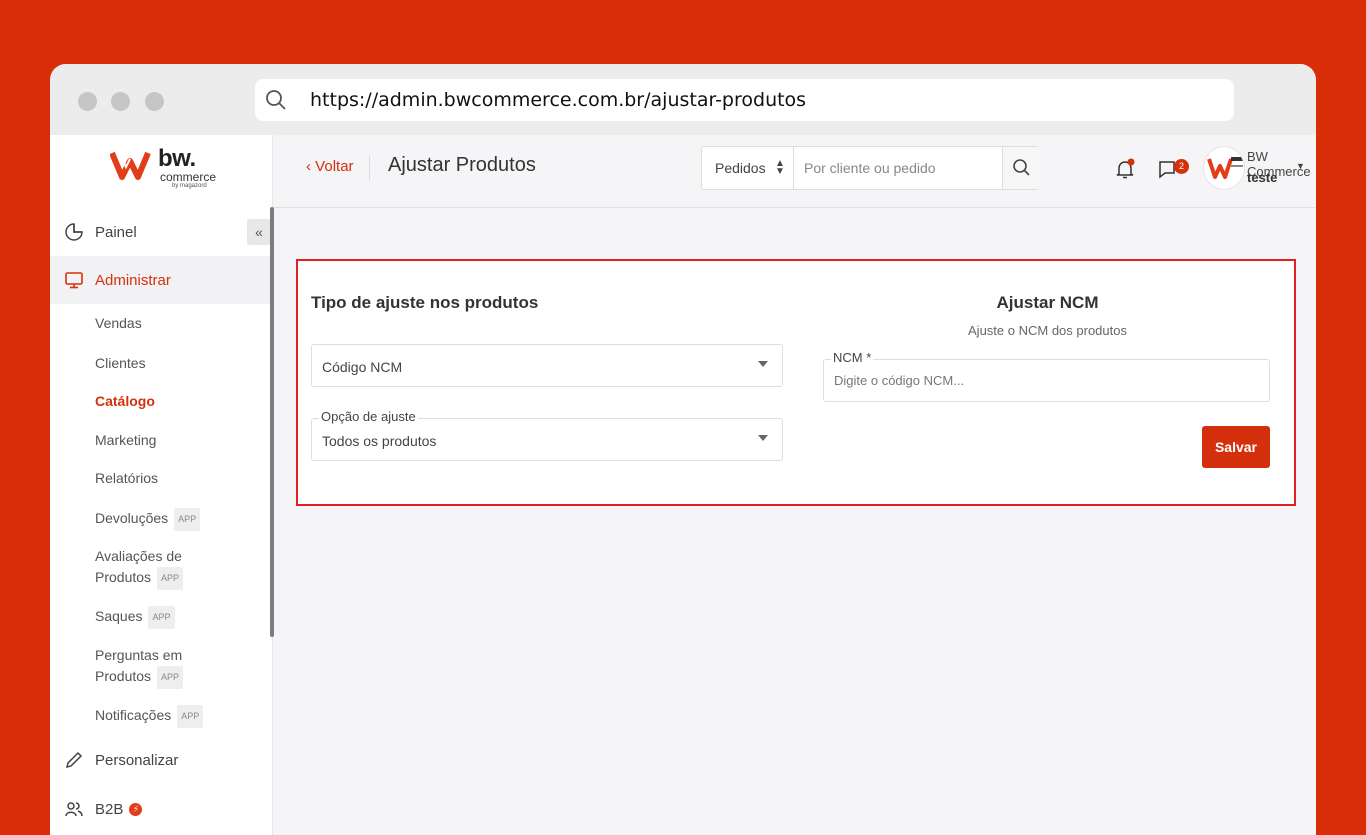  What do you see at coordinates (74, 280) in the screenshot?
I see `monitor-icon` at bounding box center [74, 280].